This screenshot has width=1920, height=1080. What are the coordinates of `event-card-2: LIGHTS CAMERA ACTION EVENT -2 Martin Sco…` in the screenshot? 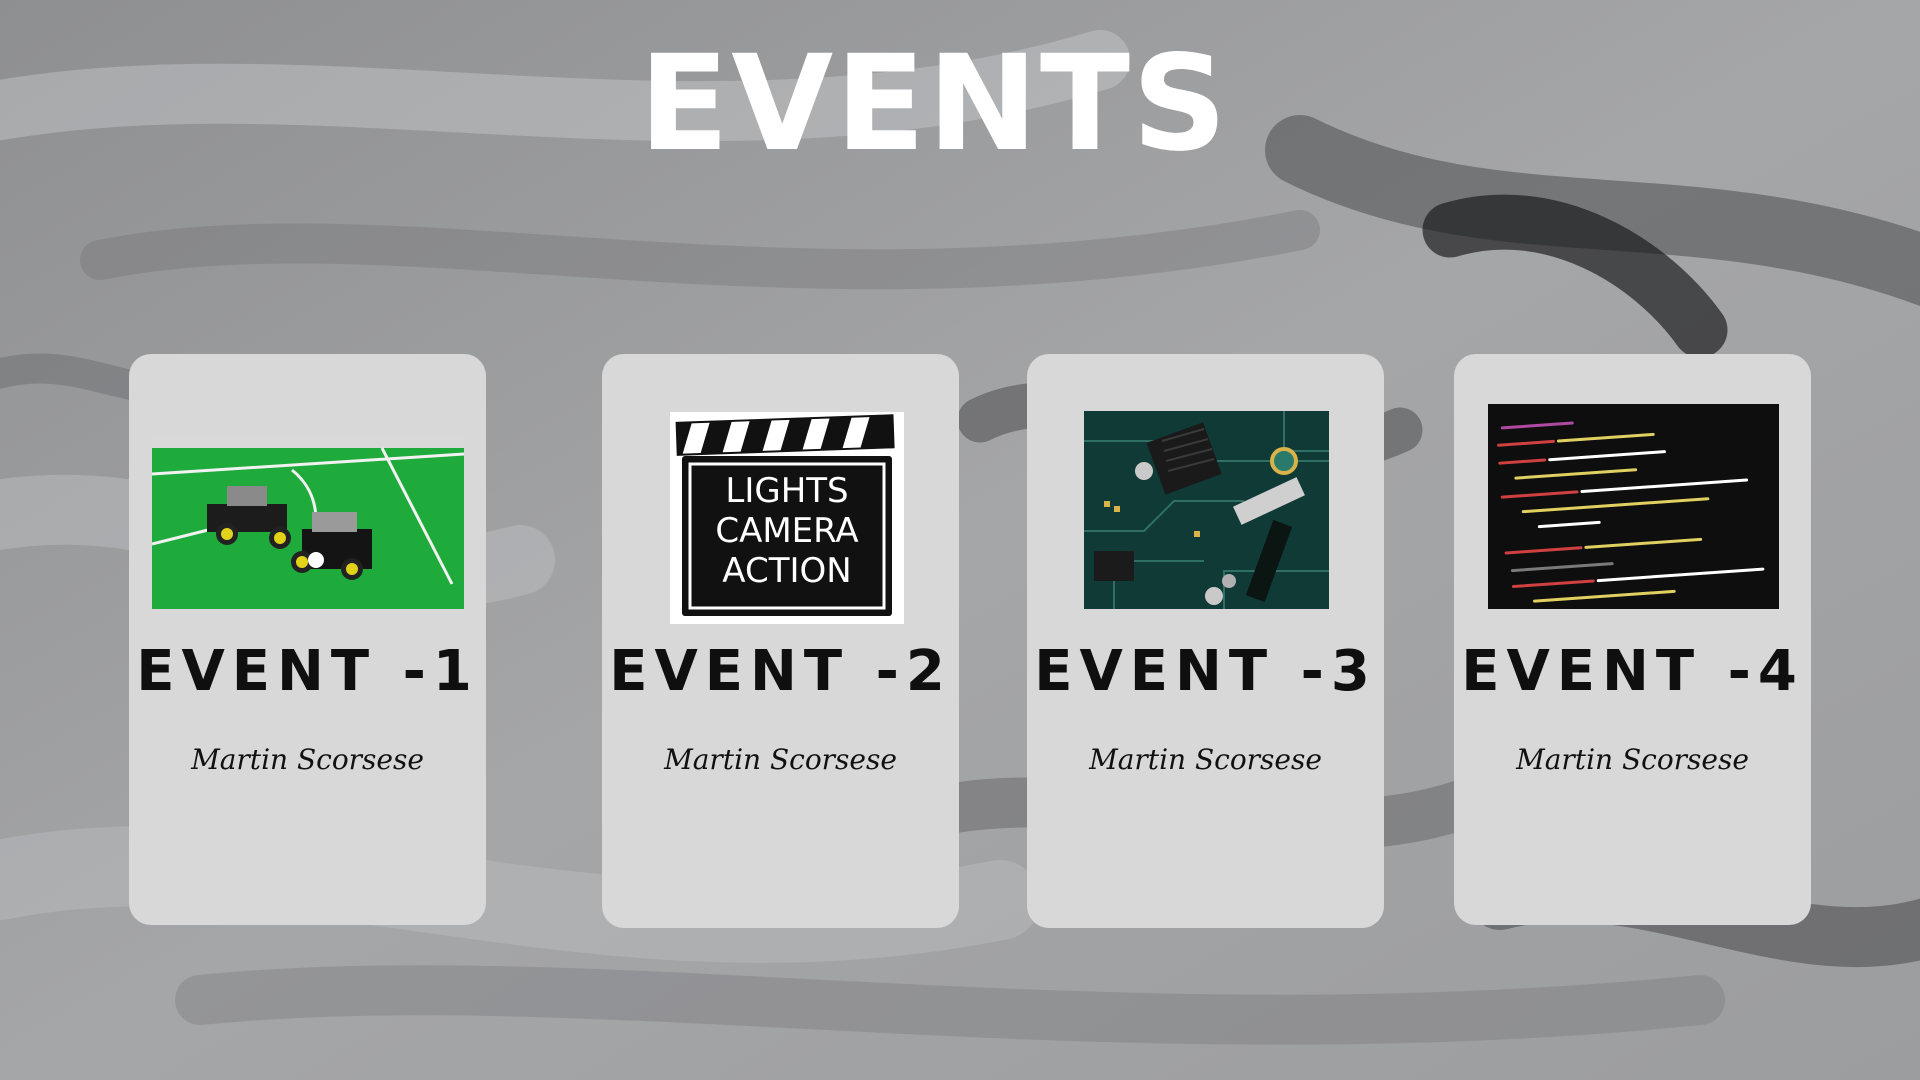 It's located at (780, 641).